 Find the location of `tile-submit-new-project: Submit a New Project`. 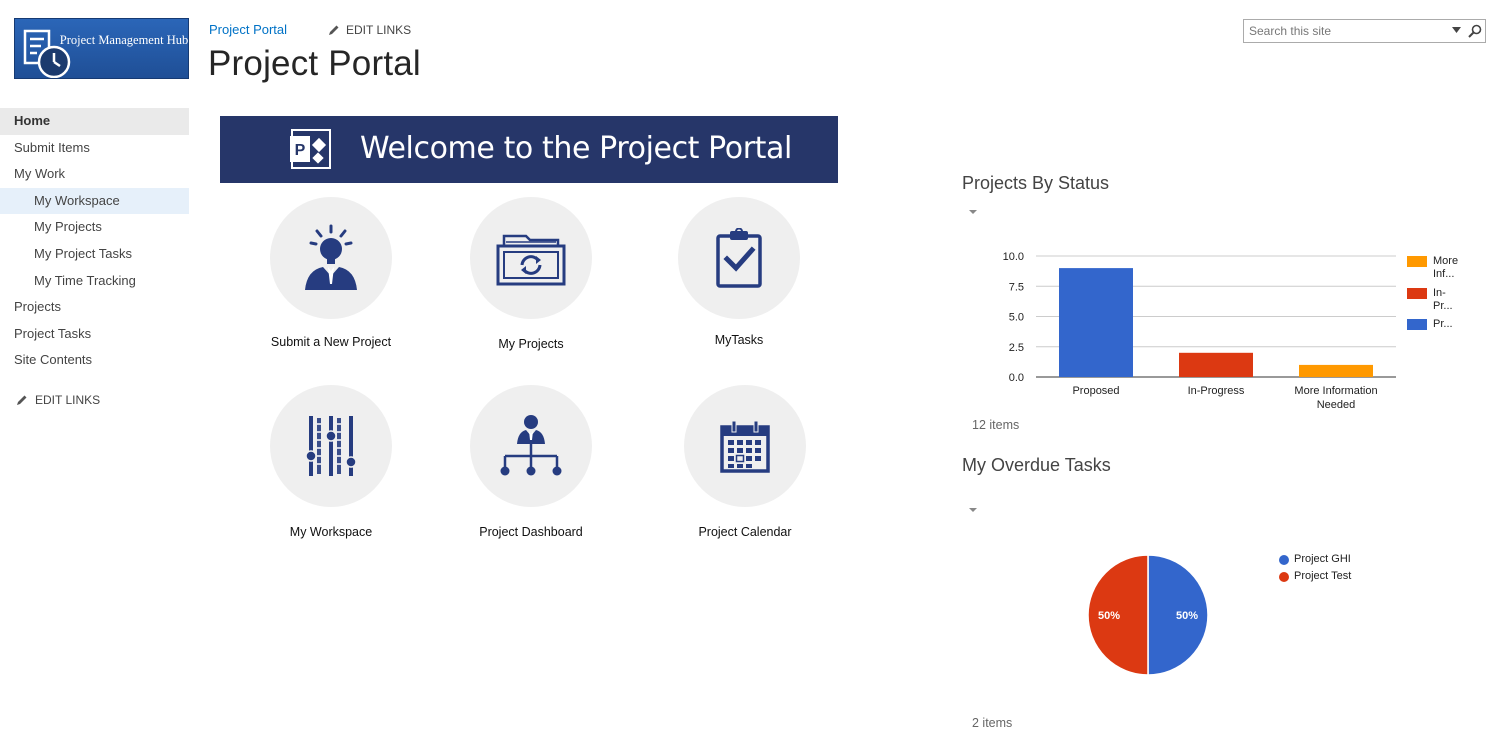

tile-submit-new-project: Submit a New Project is located at coordinates (331, 273).